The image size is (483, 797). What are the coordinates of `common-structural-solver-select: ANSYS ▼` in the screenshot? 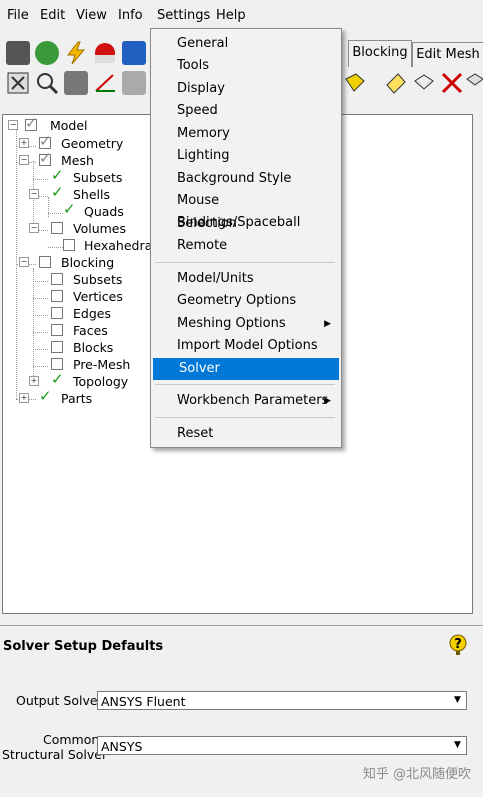 It's located at (282, 745).